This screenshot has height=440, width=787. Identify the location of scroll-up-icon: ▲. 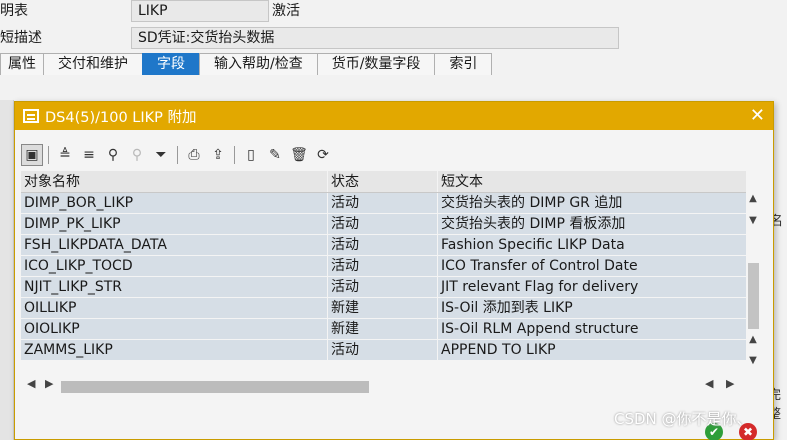
(753, 200).